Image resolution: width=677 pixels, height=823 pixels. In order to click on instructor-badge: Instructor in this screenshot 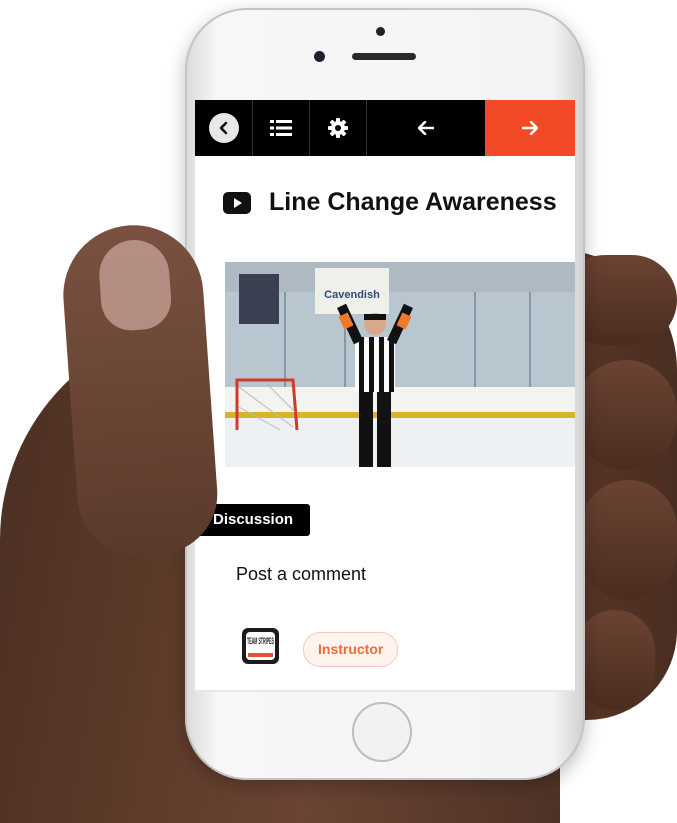, I will do `click(351, 649)`.